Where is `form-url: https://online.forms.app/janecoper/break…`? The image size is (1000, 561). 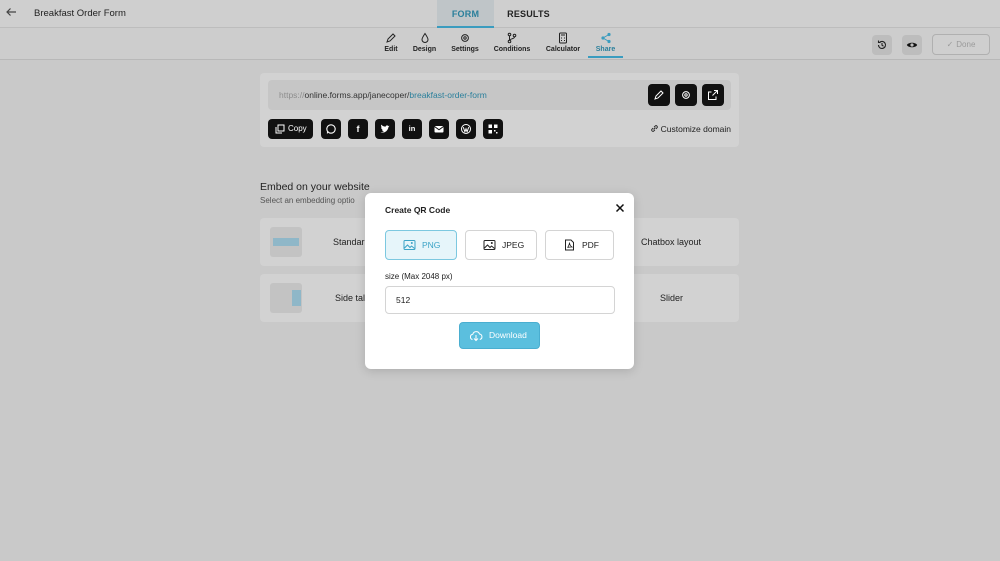 form-url: https://online.forms.app/janecoper/break… is located at coordinates (383, 95).